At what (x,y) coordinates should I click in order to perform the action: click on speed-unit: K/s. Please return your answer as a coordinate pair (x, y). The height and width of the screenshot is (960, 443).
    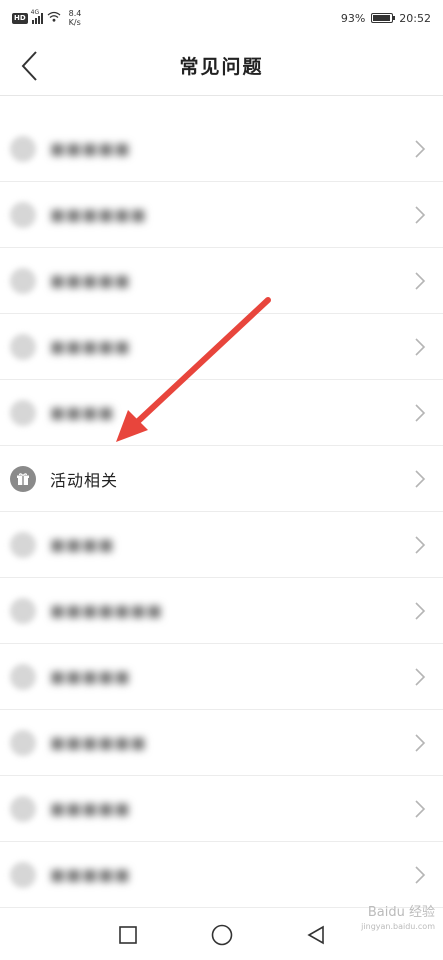
    Looking at the image, I should click on (74, 22).